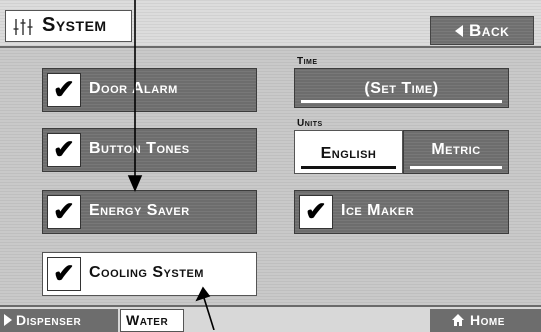  I want to click on sliders-icon, so click(23, 27).